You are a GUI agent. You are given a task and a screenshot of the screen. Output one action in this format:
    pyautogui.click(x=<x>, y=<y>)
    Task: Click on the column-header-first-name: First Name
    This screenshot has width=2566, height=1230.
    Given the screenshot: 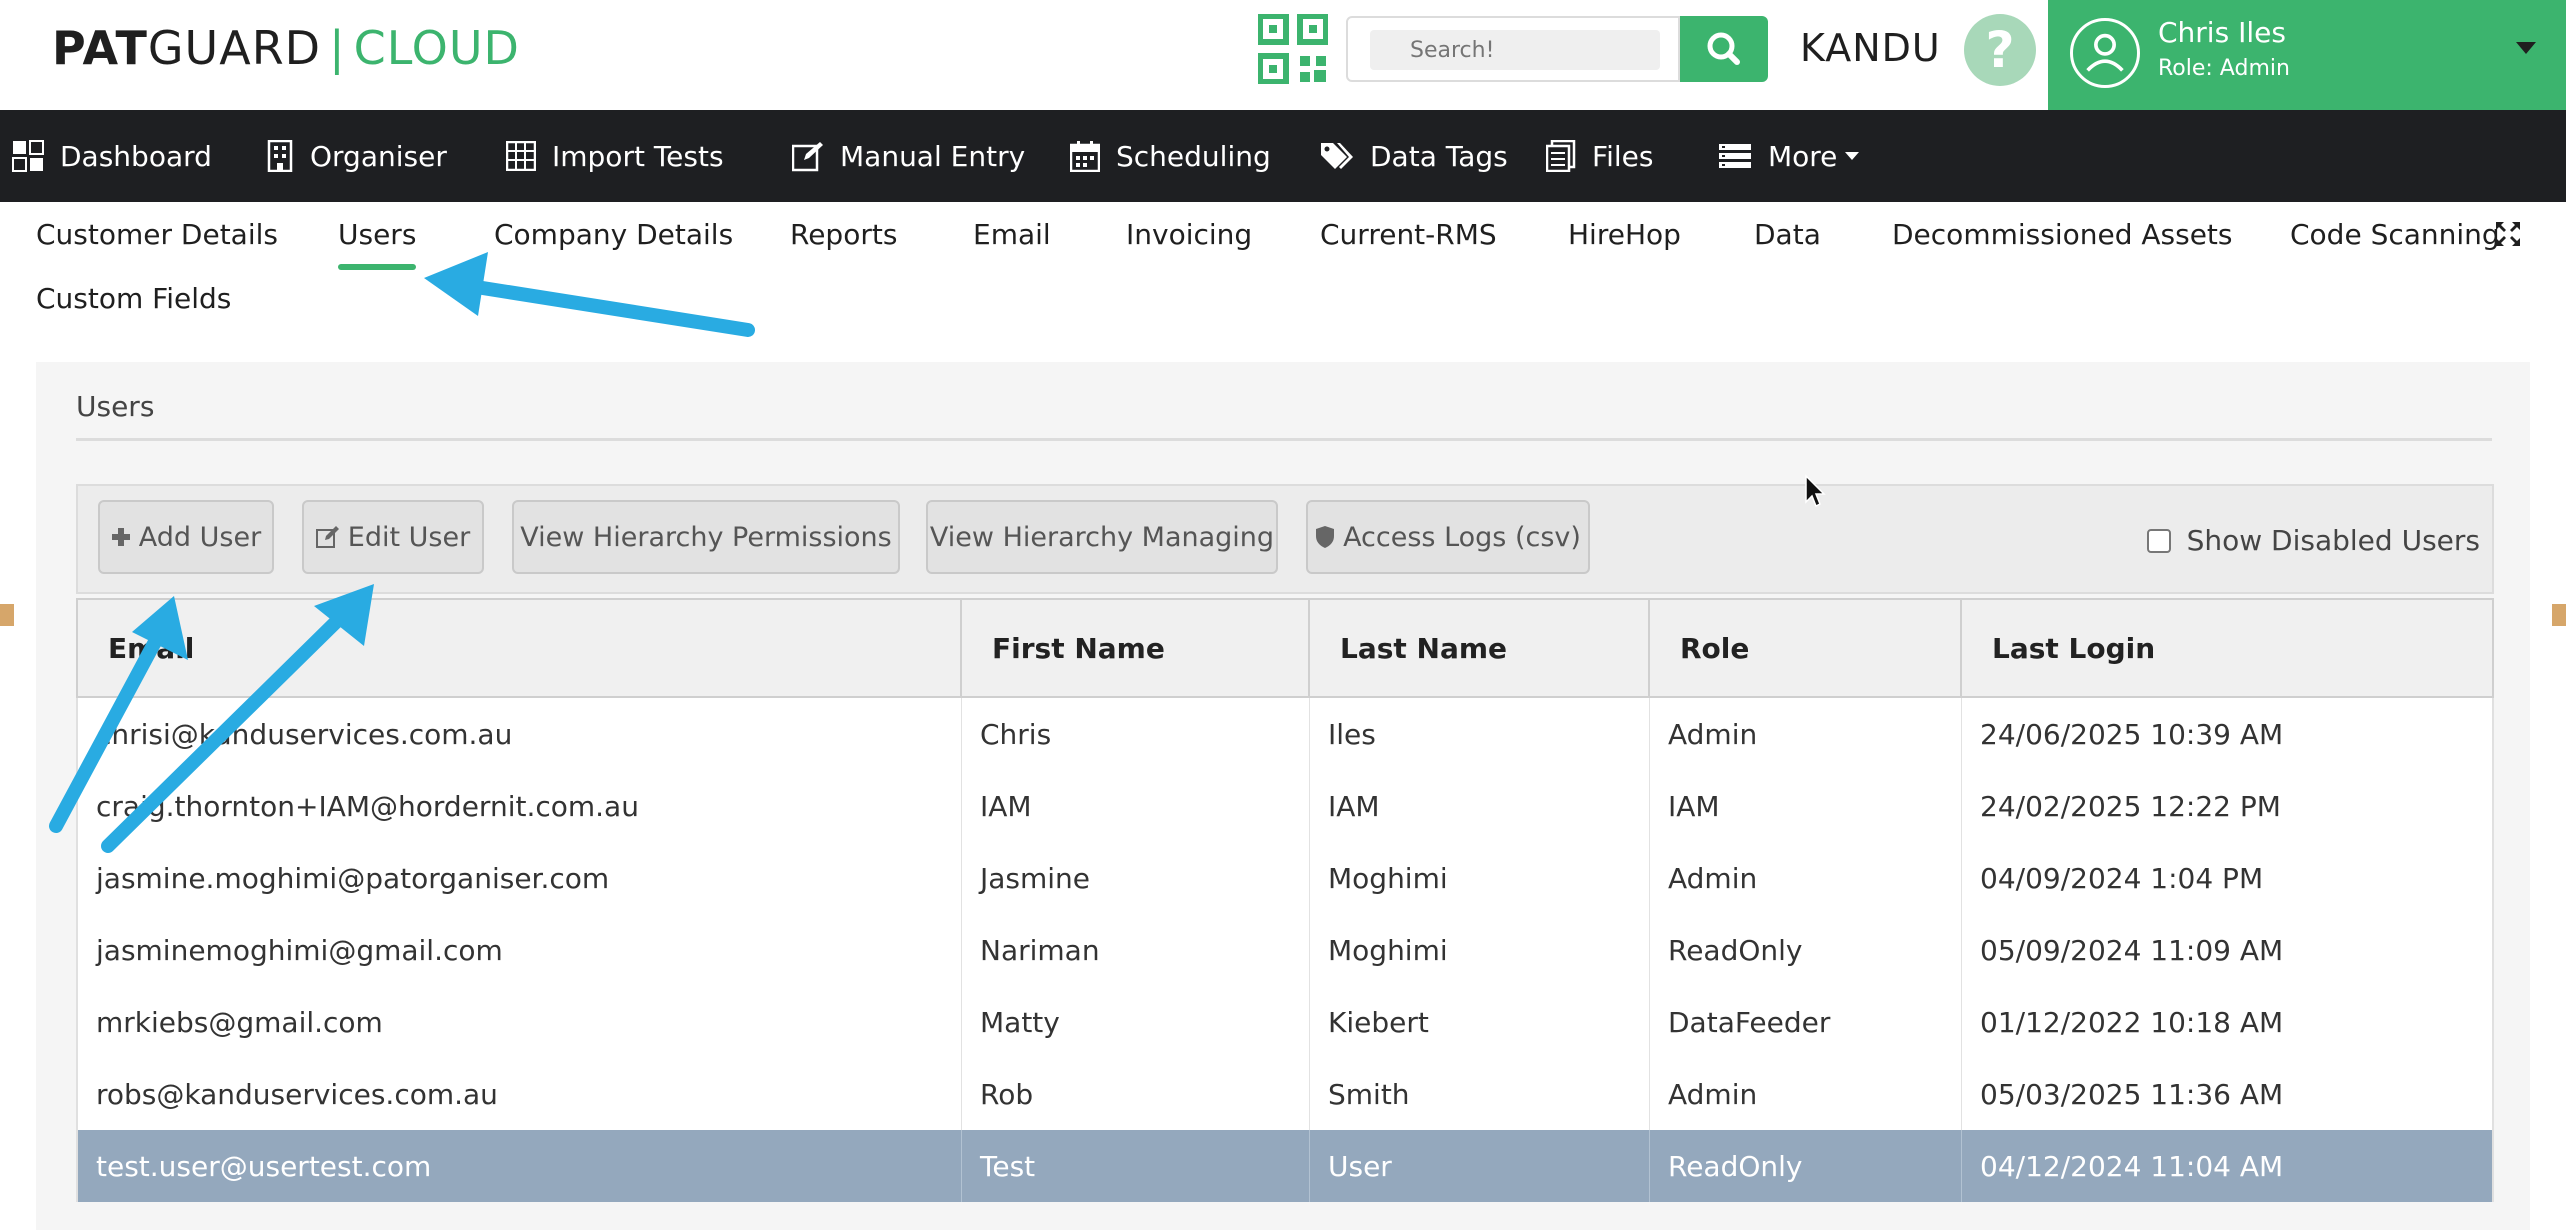 What is the action you would take?
    pyautogui.click(x=1136, y=648)
    